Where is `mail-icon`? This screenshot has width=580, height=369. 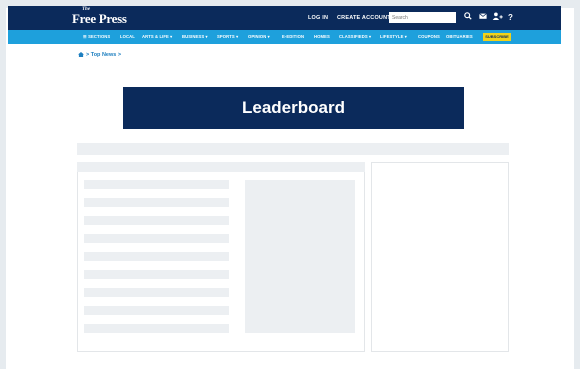 mail-icon is located at coordinates (483, 18).